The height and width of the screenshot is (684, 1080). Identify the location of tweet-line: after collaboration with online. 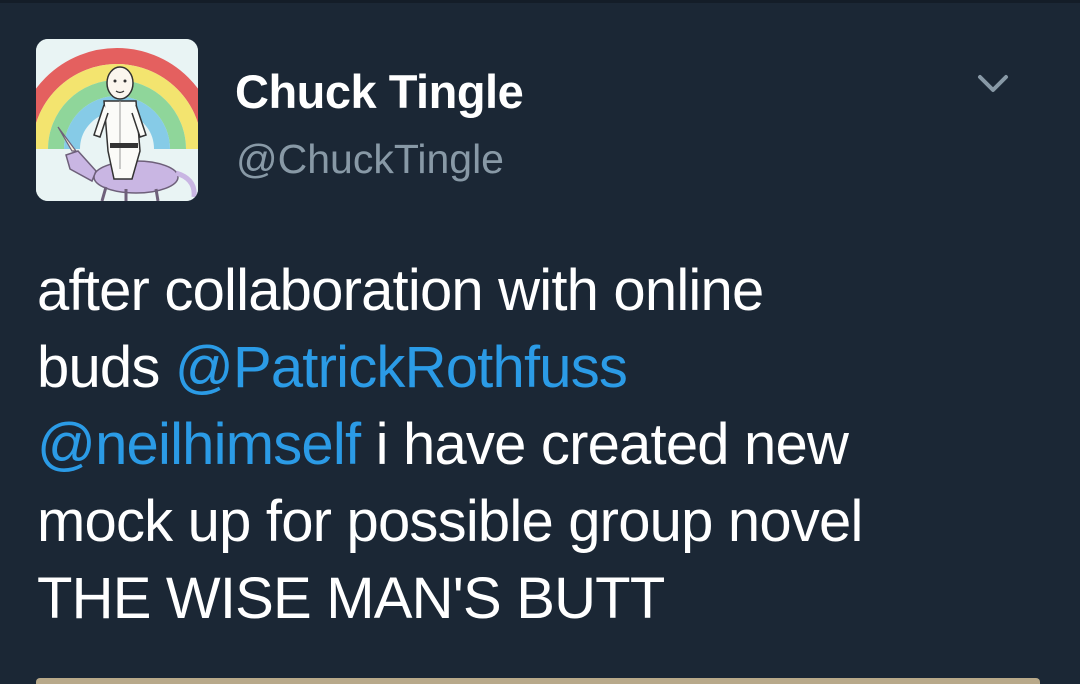
(552, 290).